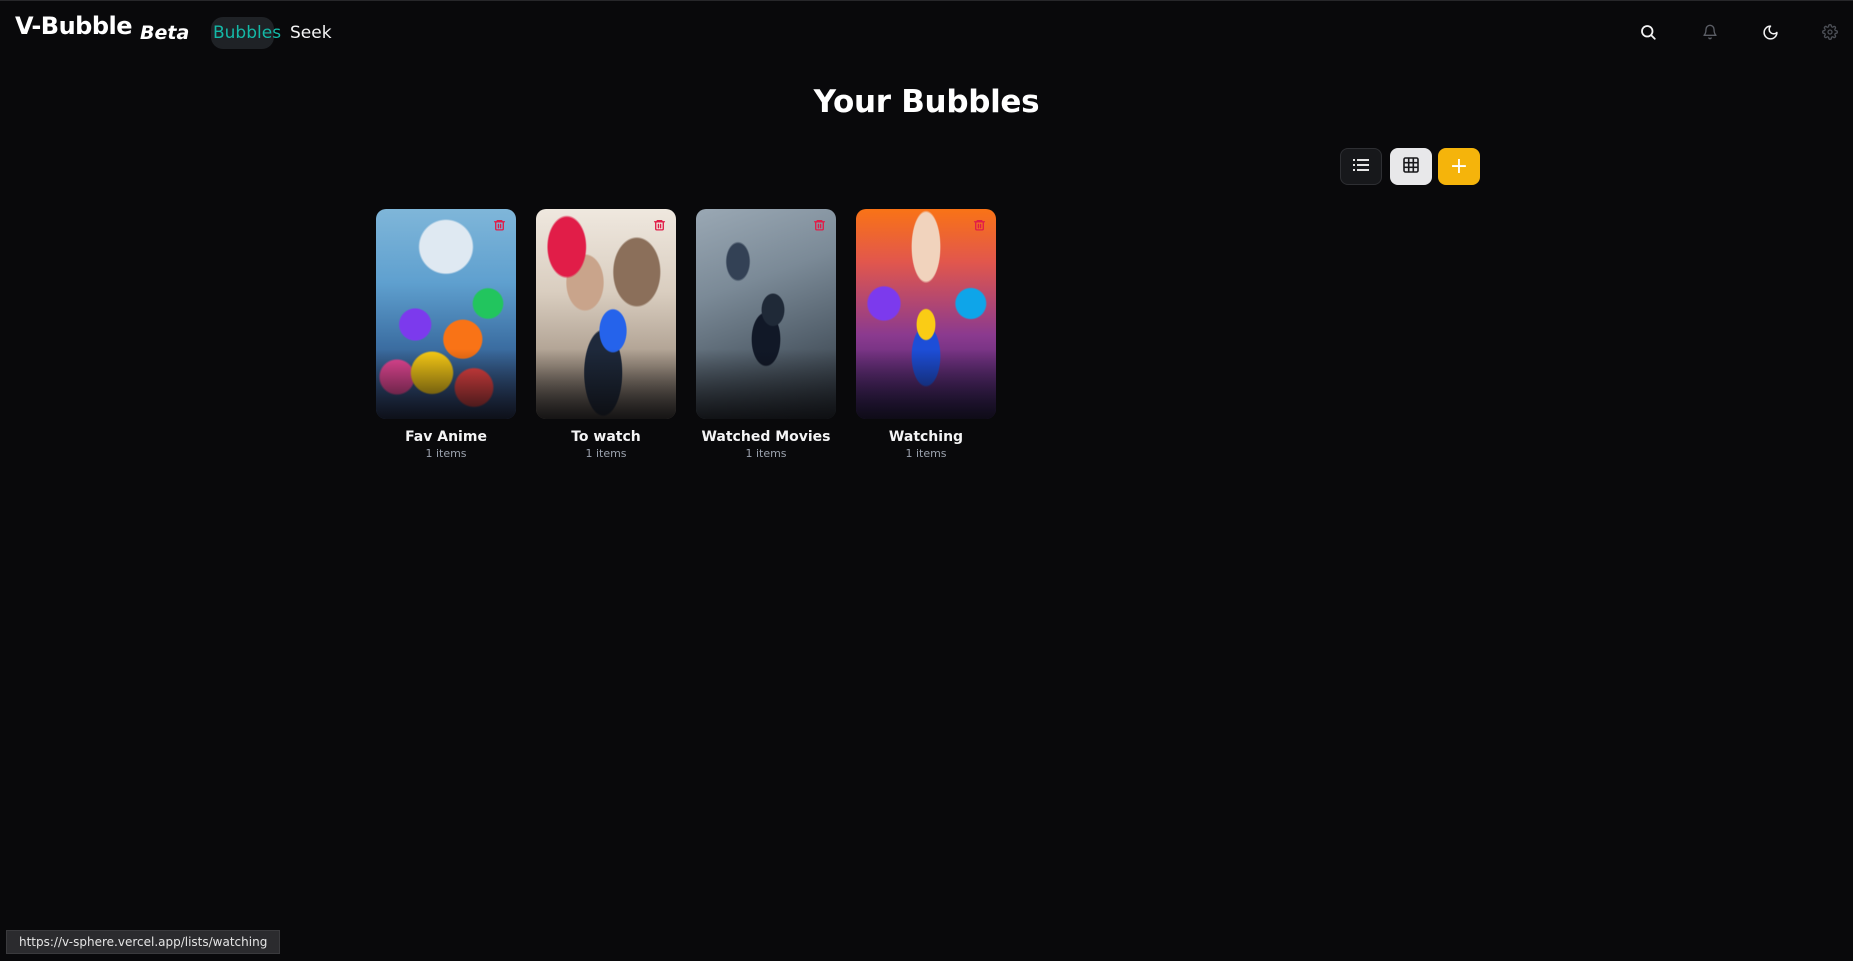  Describe the element at coordinates (766, 314) in the screenshot. I see `poster-image-watched-movies` at that location.